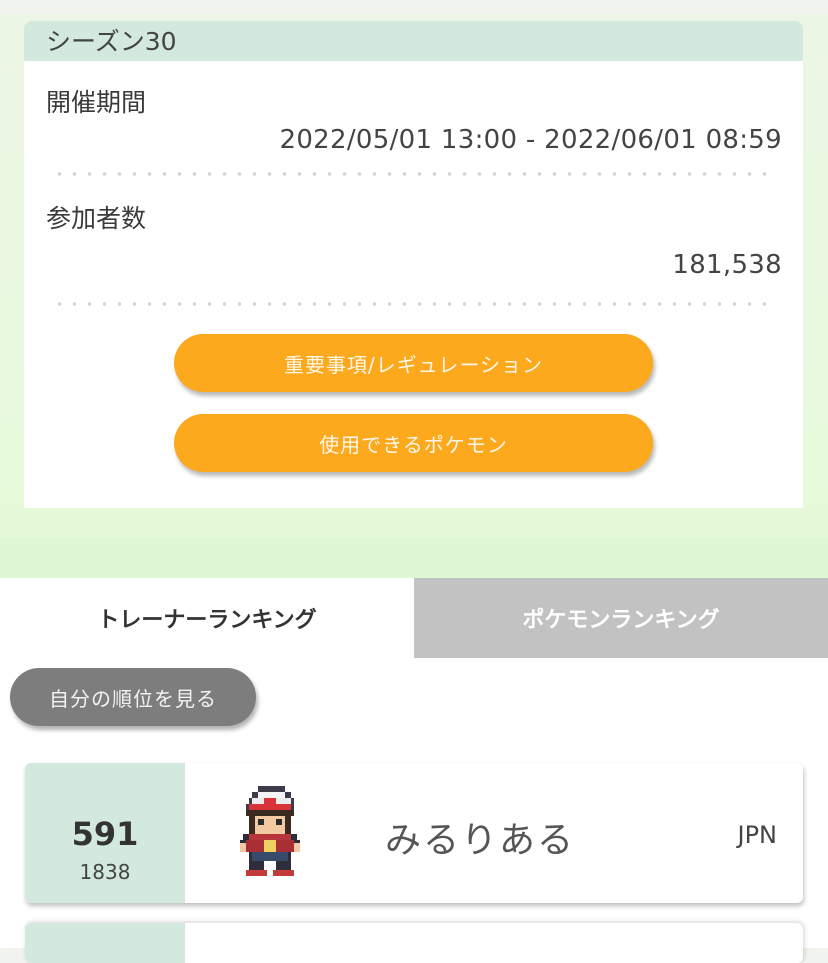 This screenshot has width=828, height=963. What do you see at coordinates (727, 265) in the screenshot?
I see `participants-value: 181,538` at bounding box center [727, 265].